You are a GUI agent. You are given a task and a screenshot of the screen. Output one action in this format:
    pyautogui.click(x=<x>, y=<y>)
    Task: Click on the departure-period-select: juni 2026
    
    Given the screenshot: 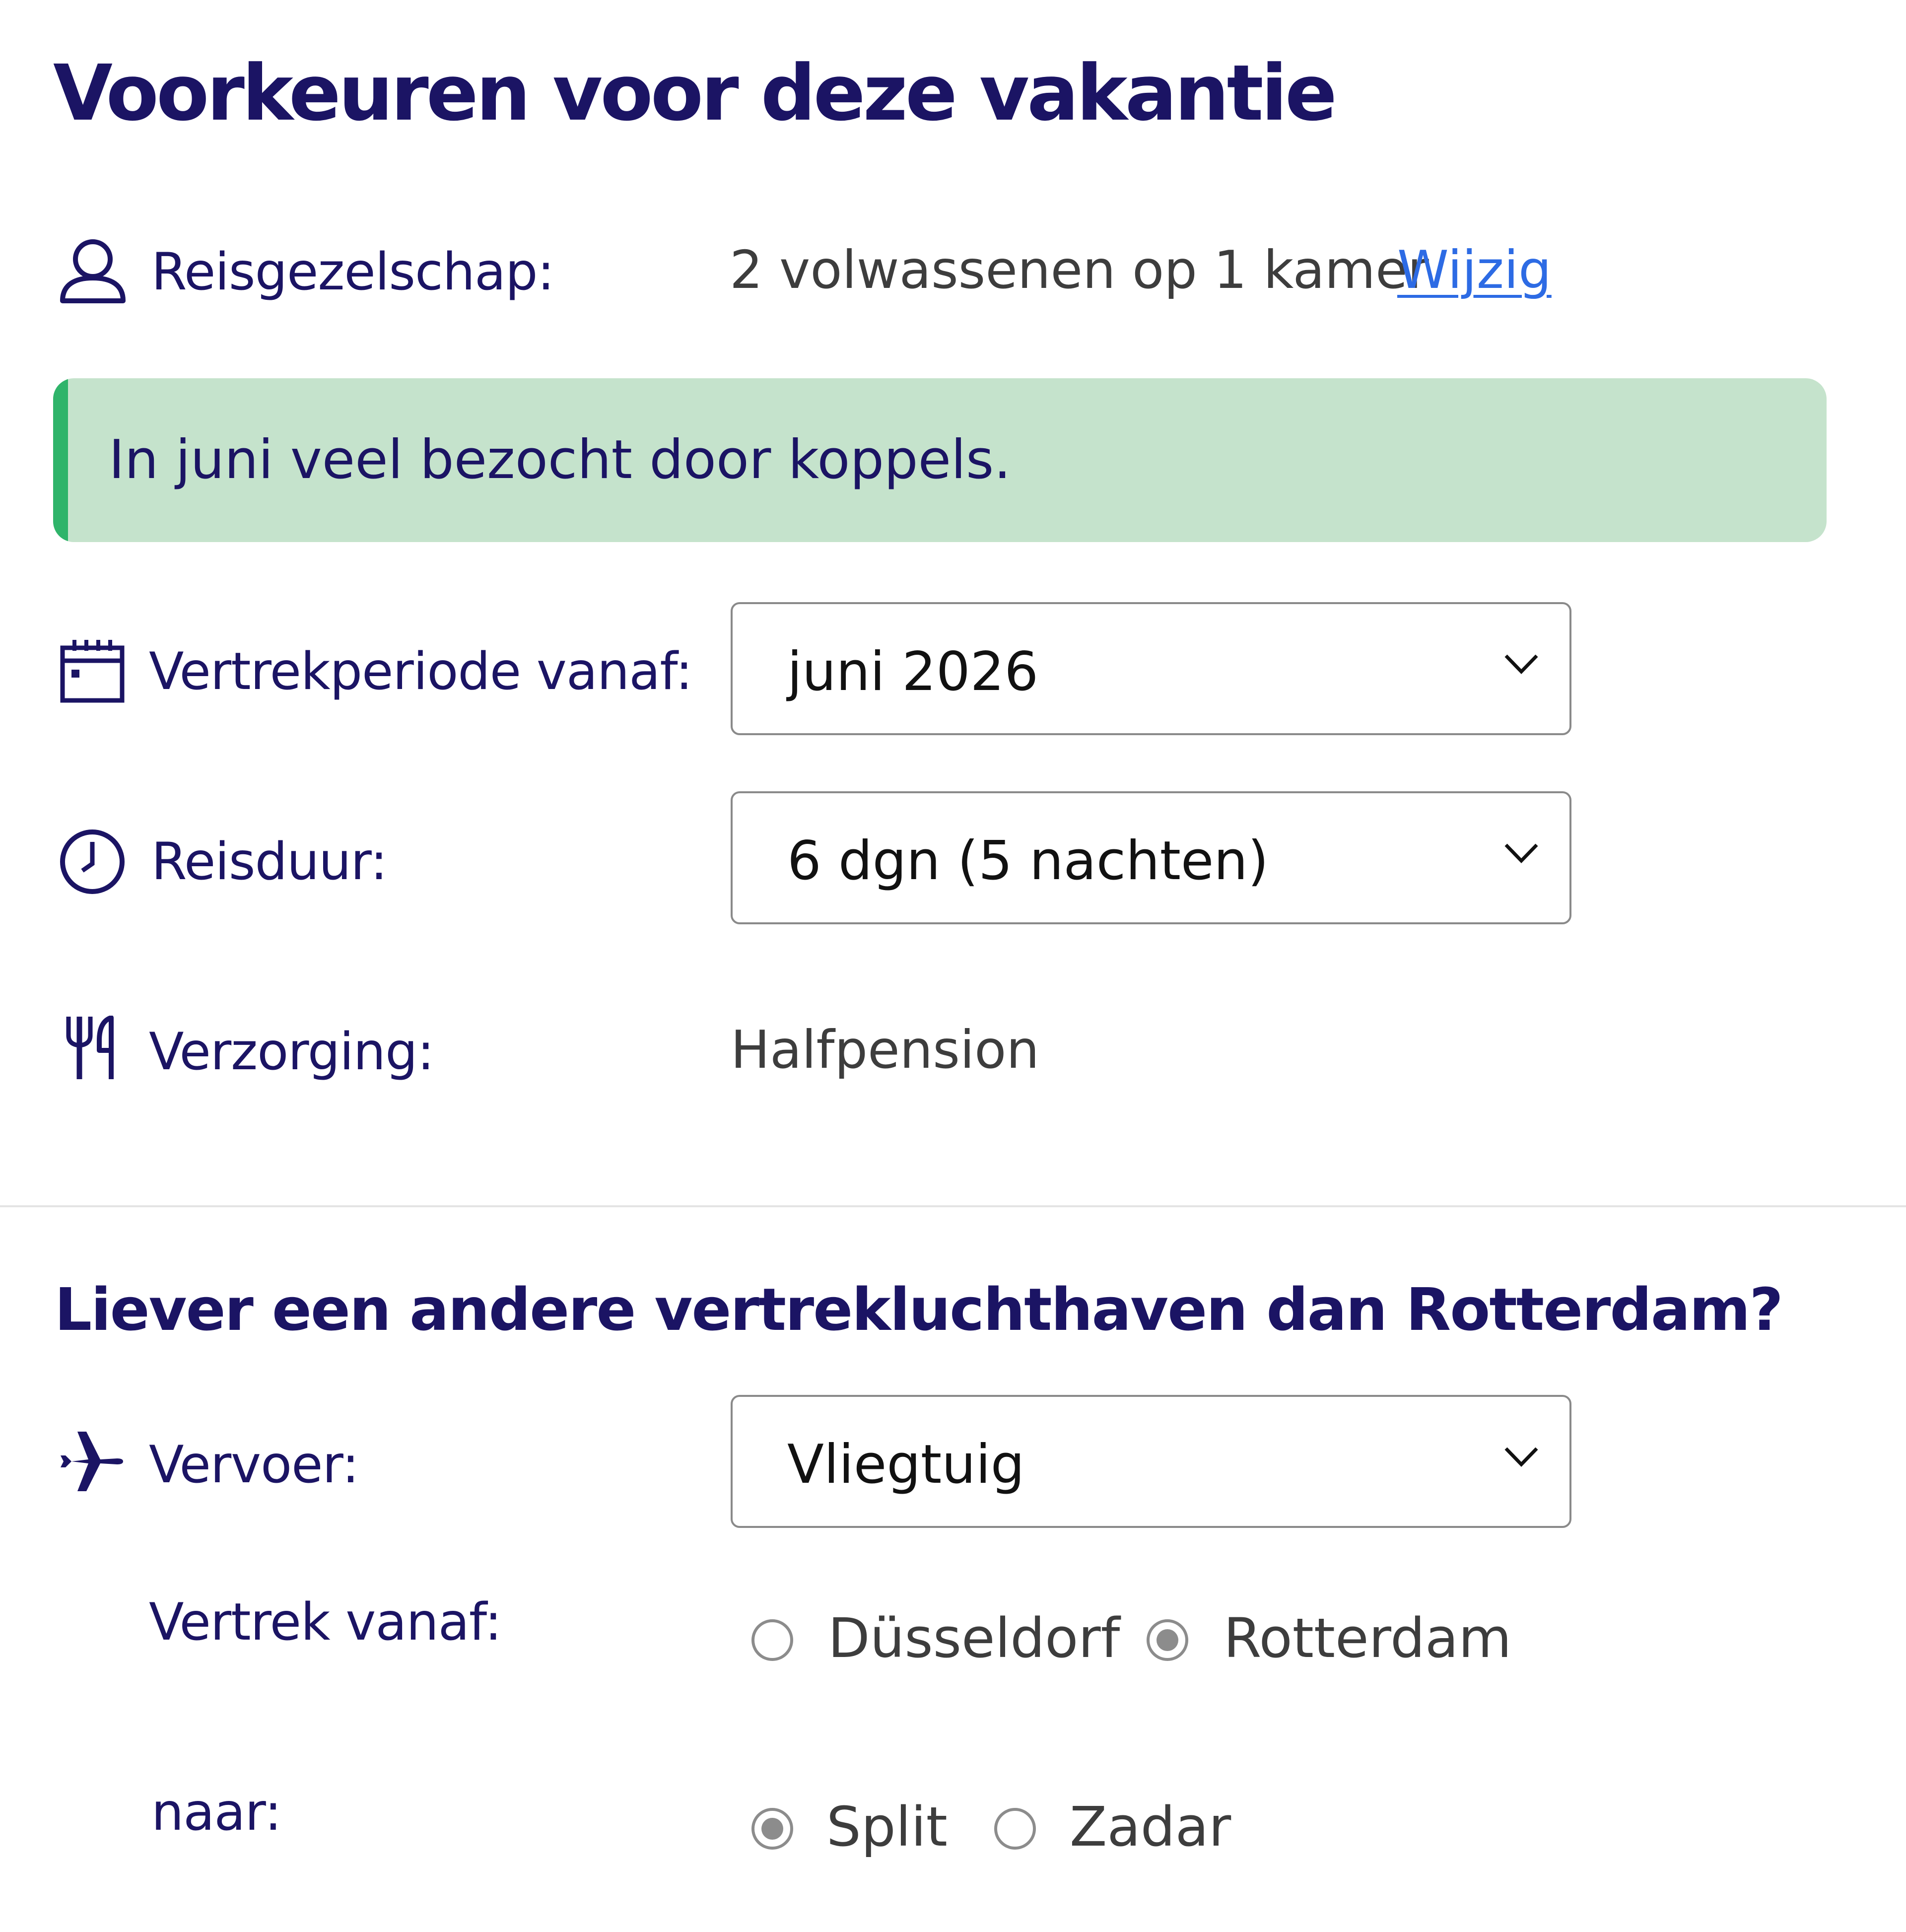 What is the action you would take?
    pyautogui.click(x=1151, y=668)
    